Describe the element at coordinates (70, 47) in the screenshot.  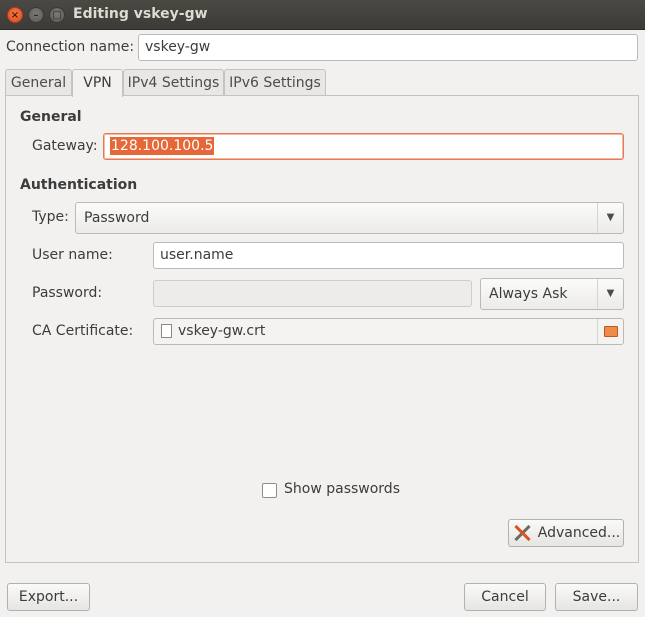
I see `connection-name-label: Connection name:` at that location.